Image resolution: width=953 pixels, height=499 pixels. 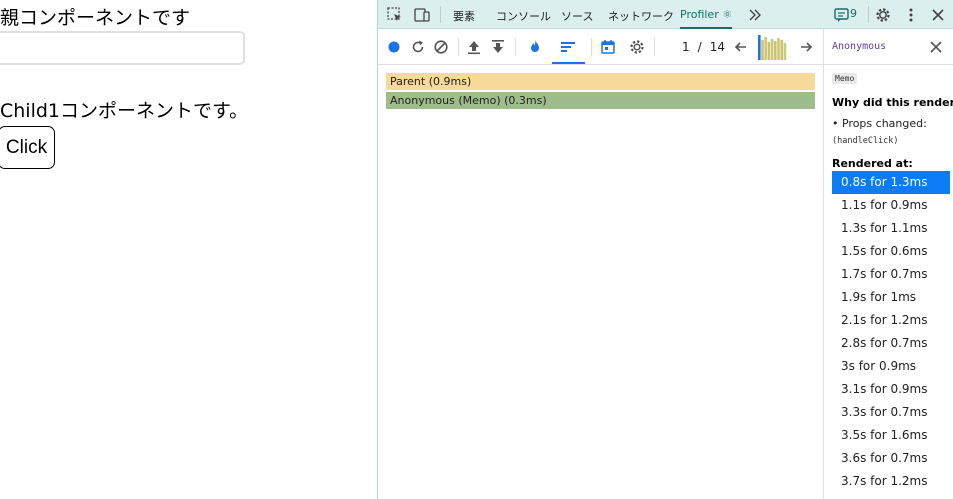 What do you see at coordinates (717, 47) in the screenshot?
I see `commit-total: 14` at bounding box center [717, 47].